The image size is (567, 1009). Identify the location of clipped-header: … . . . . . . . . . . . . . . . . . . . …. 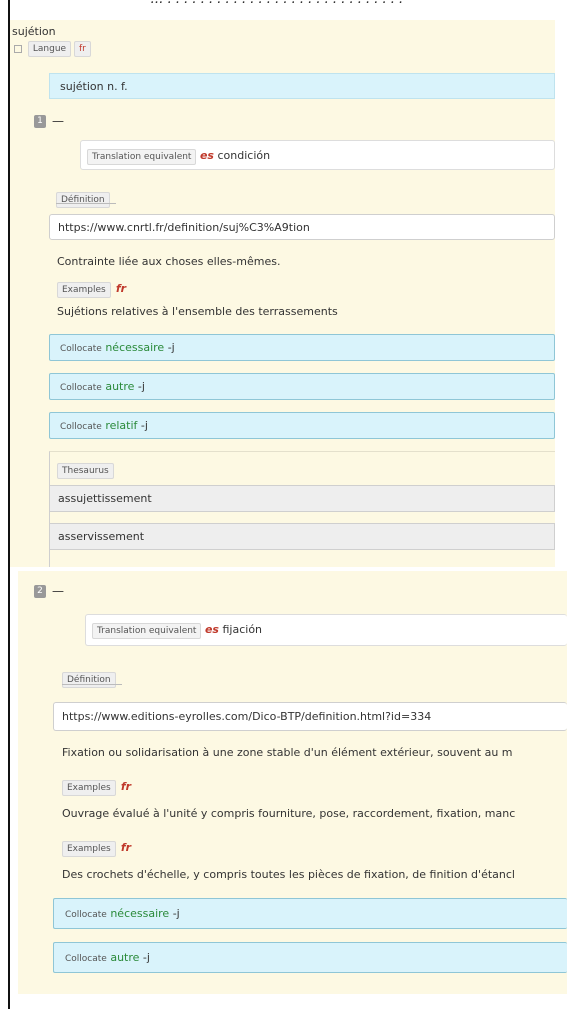
(276, 3).